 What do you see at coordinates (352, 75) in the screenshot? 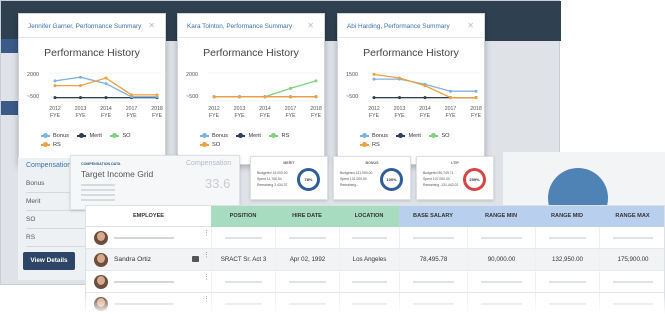
I see `y-tick-label: 1500` at bounding box center [352, 75].